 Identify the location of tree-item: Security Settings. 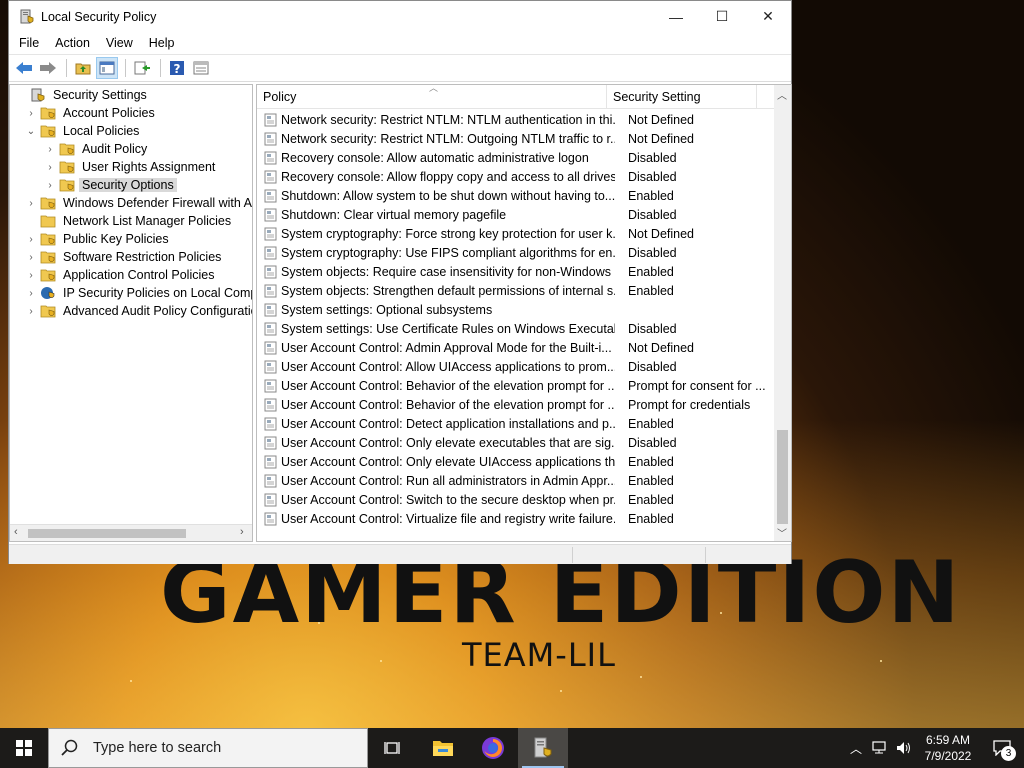
(82, 95).